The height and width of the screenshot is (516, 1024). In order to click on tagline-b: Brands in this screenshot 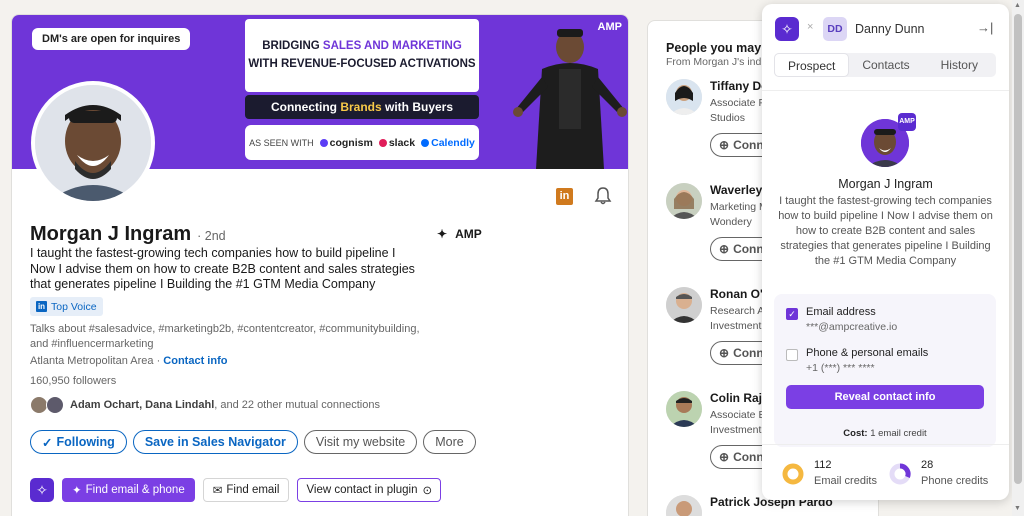, I will do `click(361, 107)`.